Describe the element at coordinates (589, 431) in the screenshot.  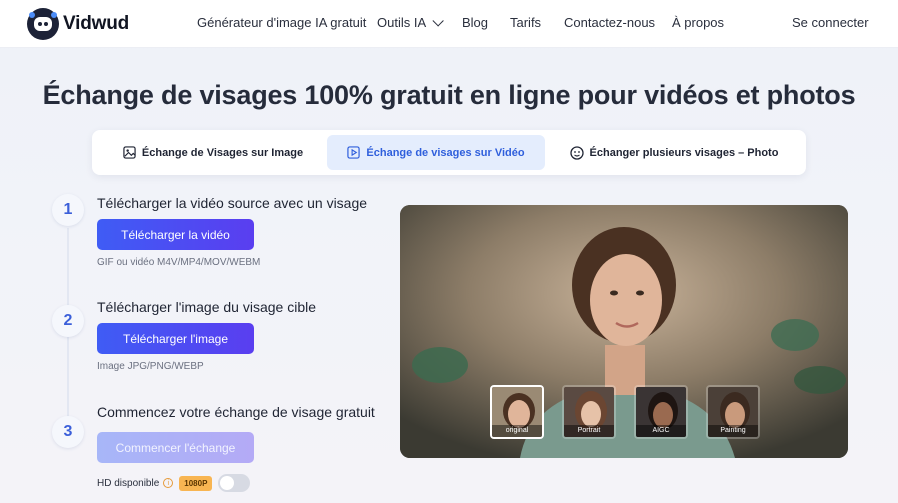
I see `thumbnail-caption: Portrait` at that location.